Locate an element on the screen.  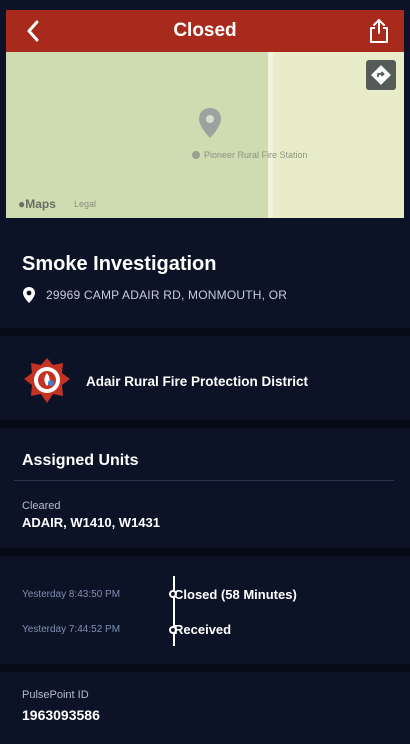
incident-address: 29969 CAMP ADAIR RD, MONMOUTH, OR is located at coordinates (154, 295).